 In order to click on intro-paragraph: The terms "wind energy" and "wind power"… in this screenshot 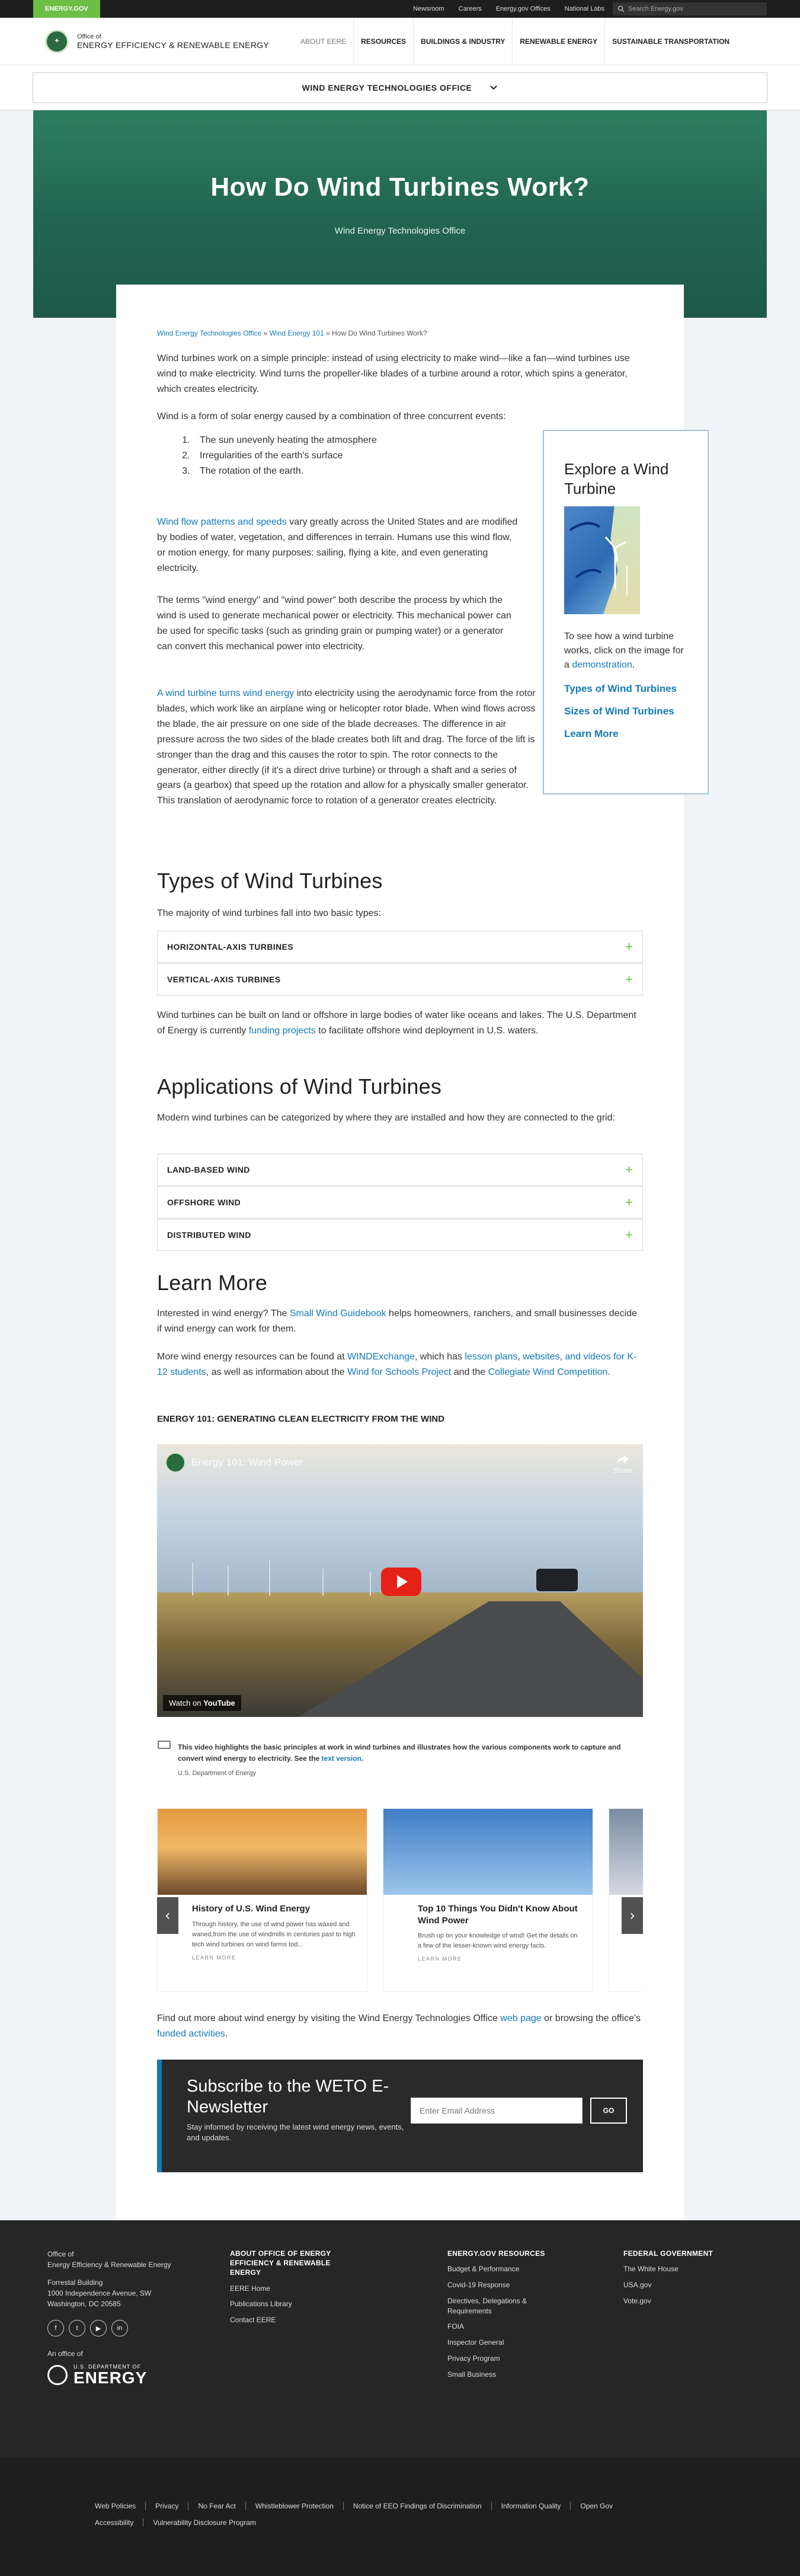, I will do `click(334, 623)`.